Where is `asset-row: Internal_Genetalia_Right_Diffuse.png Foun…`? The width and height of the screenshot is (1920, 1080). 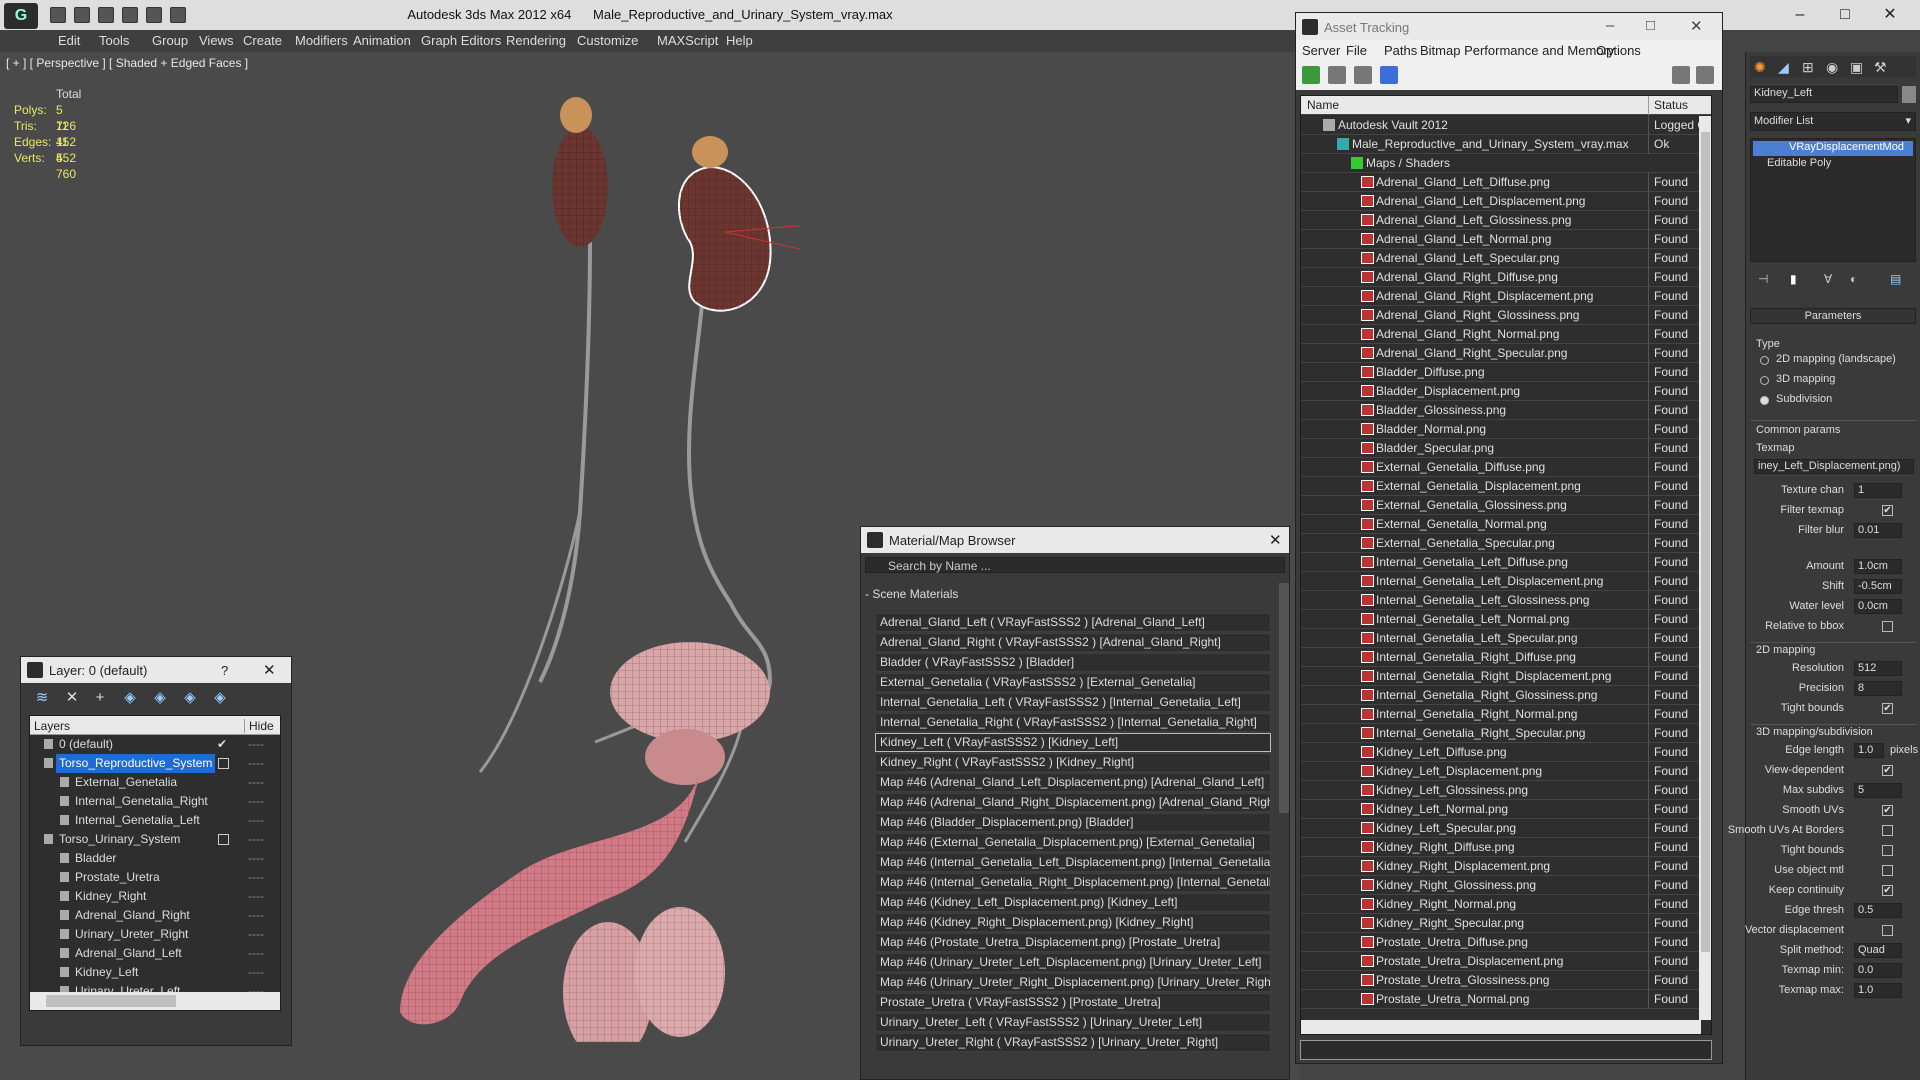
asset-row: Internal_Genetalia_Right_Diffuse.png Foun… is located at coordinates (1506, 657).